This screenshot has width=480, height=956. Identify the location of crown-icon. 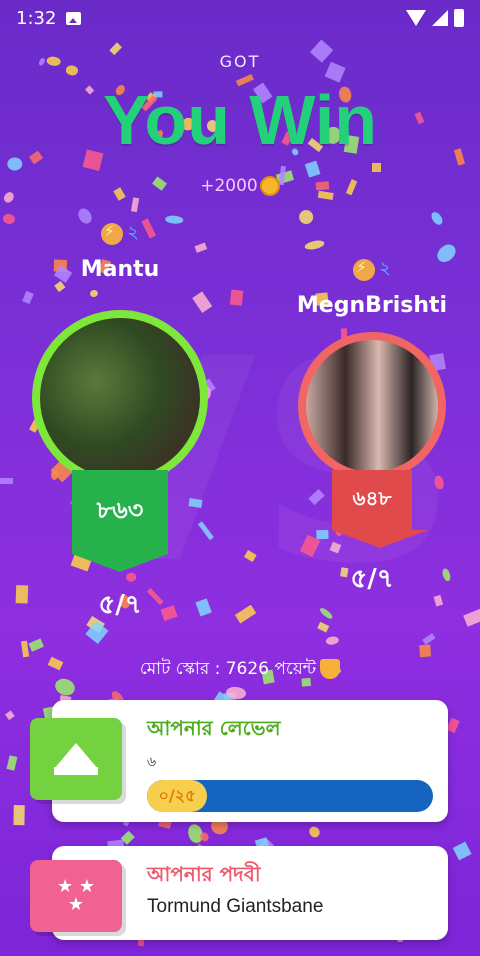
(76, 759).